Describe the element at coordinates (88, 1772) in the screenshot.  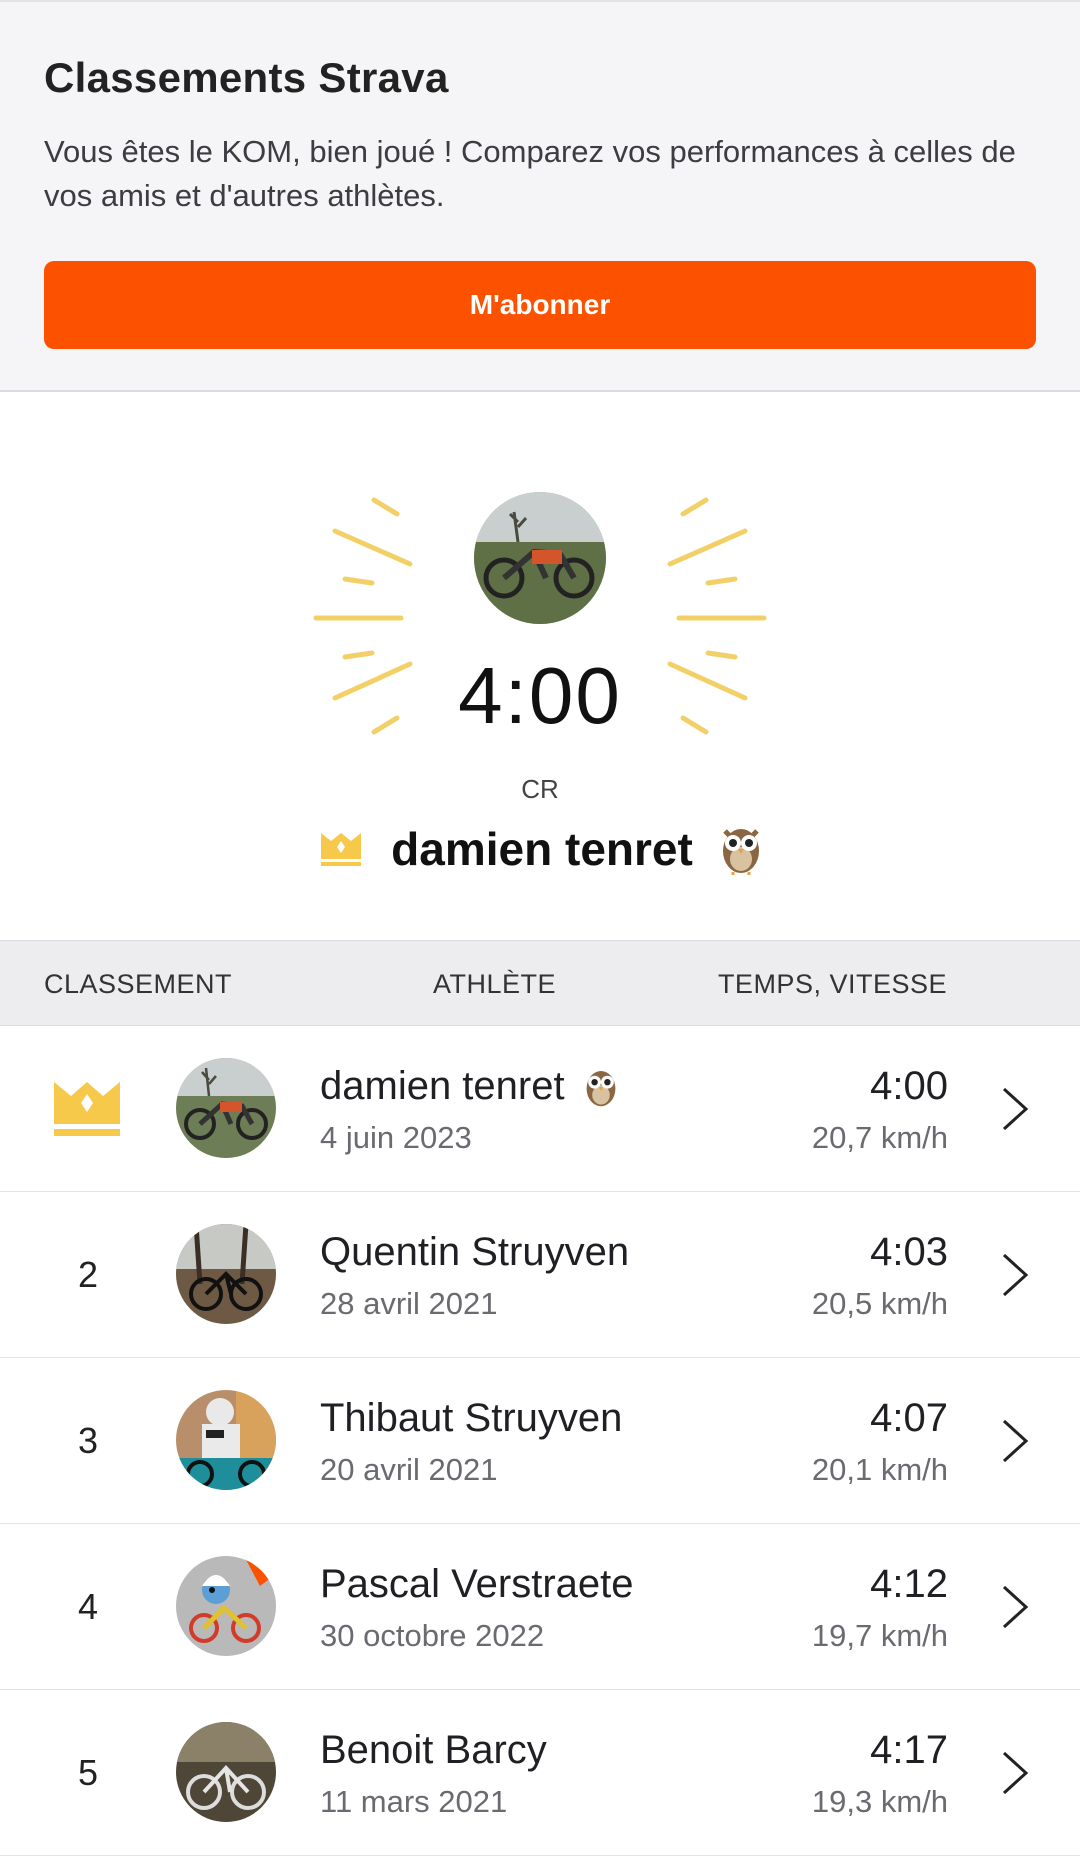
I see `rank-number: 5` at that location.